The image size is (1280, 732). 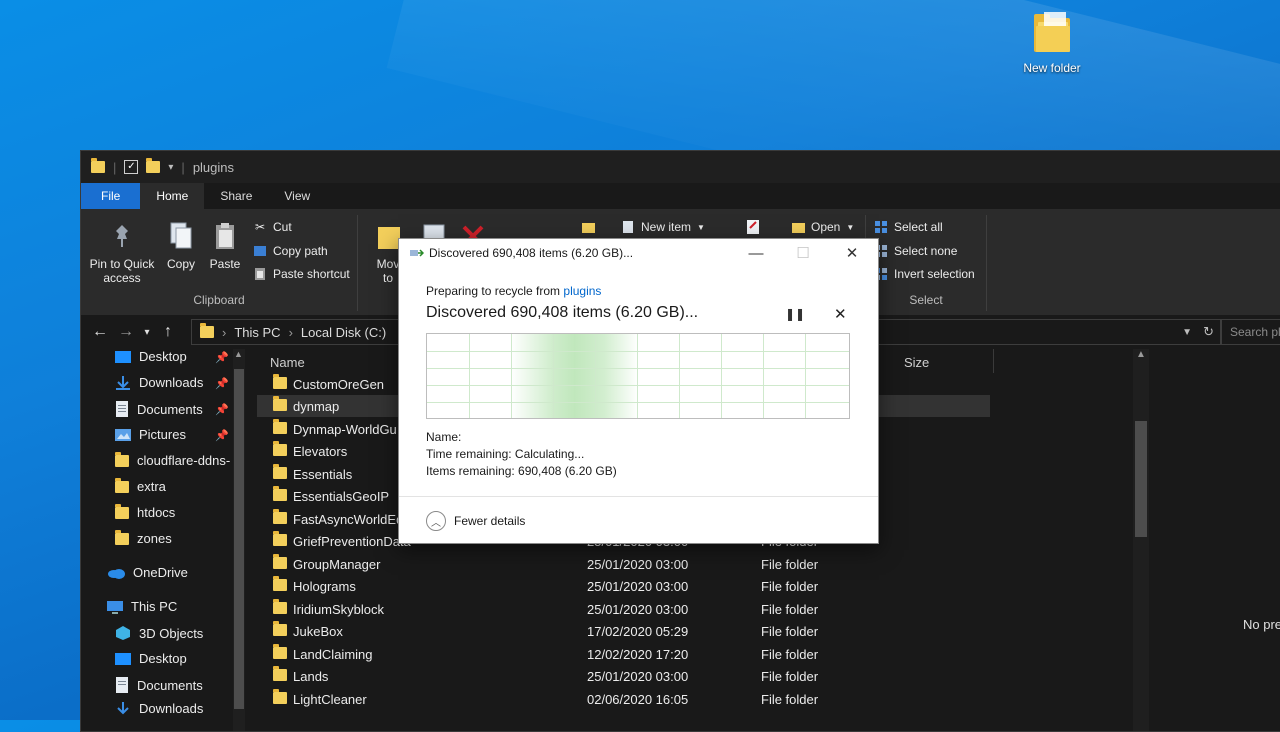 What do you see at coordinates (924, 274) in the screenshot?
I see `invert-selection-button: Invert selection` at bounding box center [924, 274].